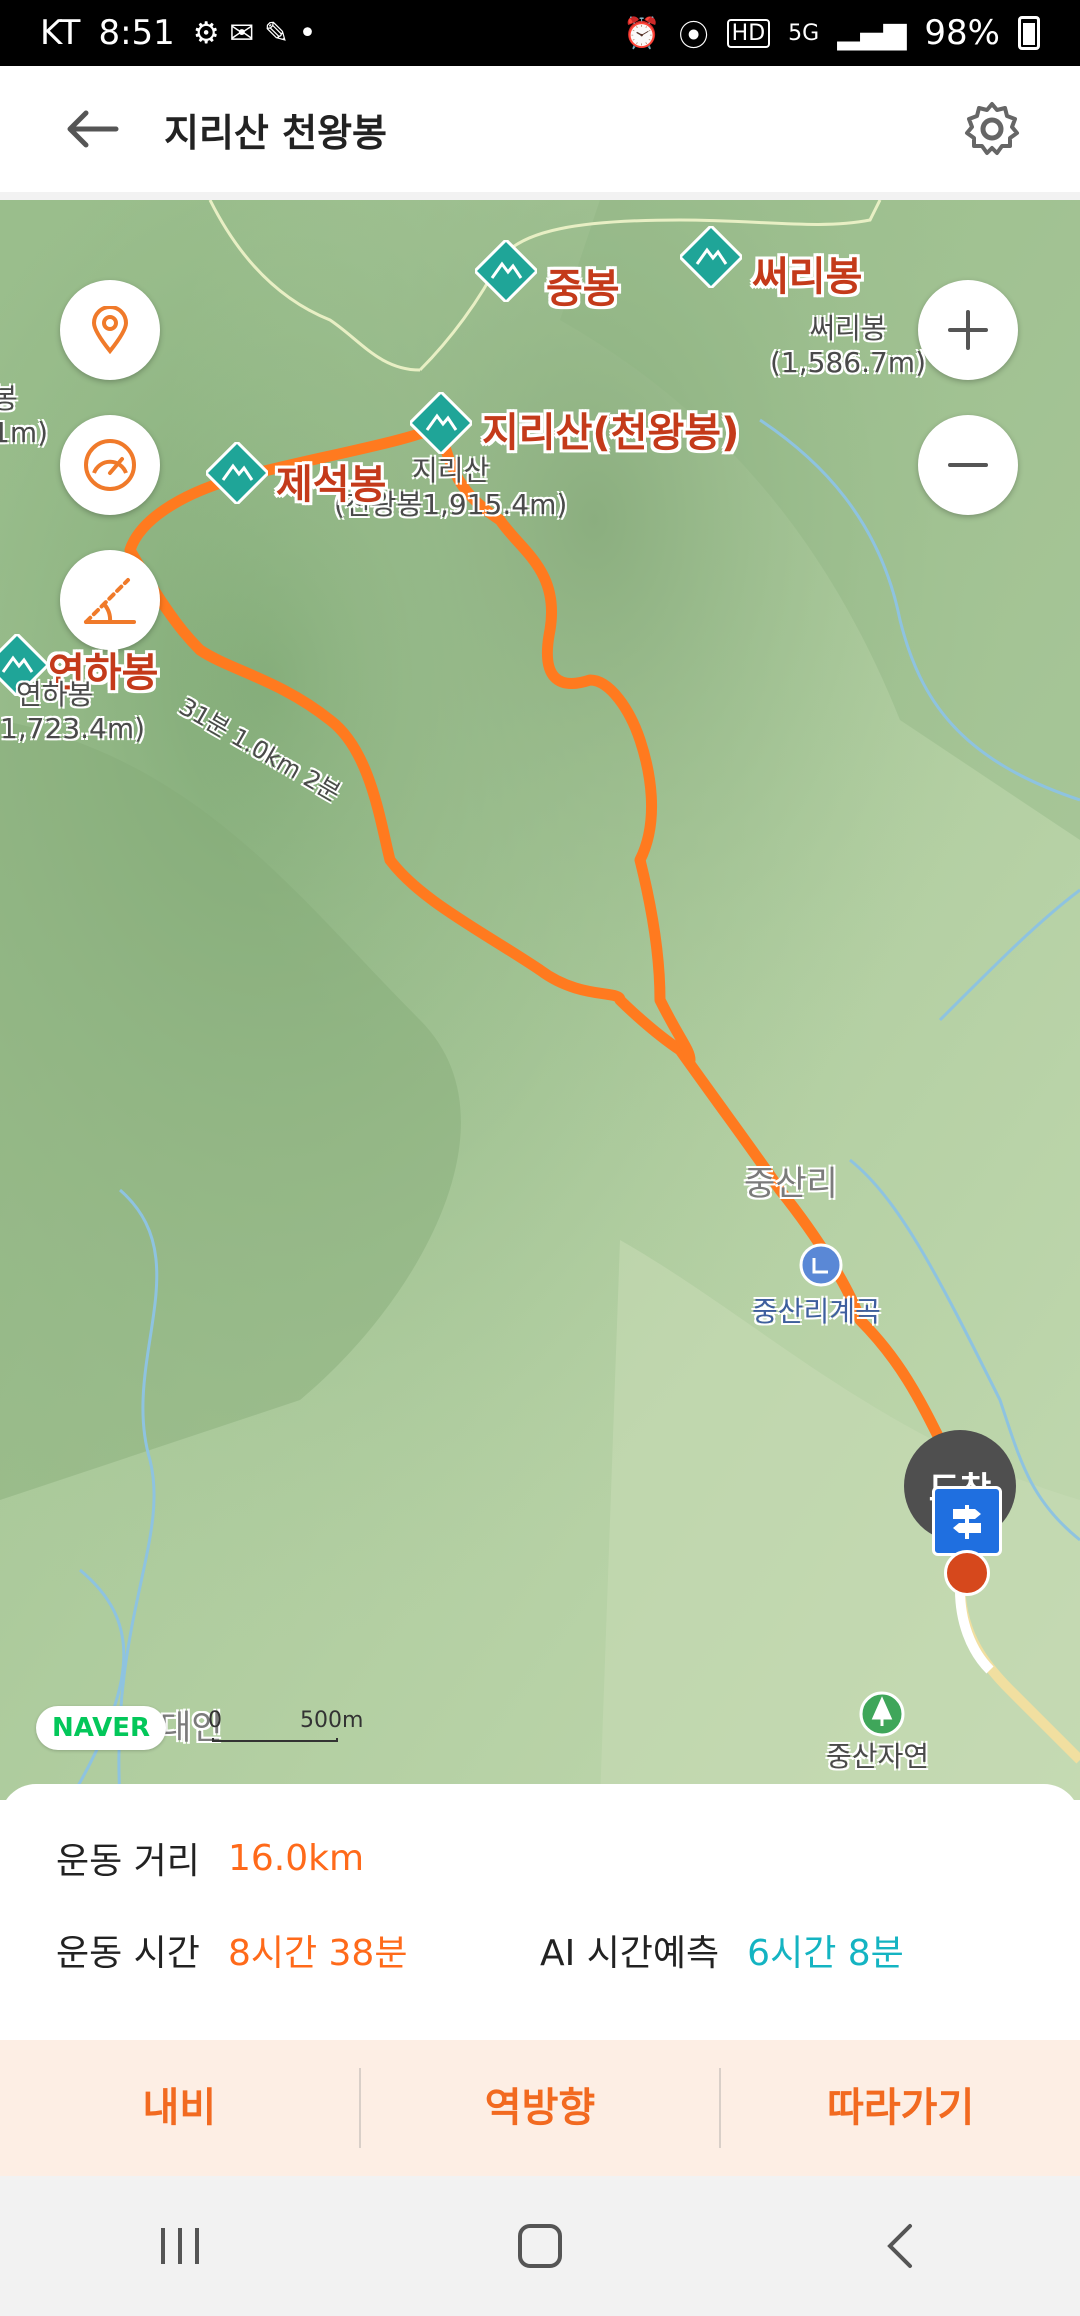 This screenshot has height=2316, width=1080. Describe the element at coordinates (331, 485) in the screenshot. I see `peak-label-jeseokbong: 제석봉` at that location.